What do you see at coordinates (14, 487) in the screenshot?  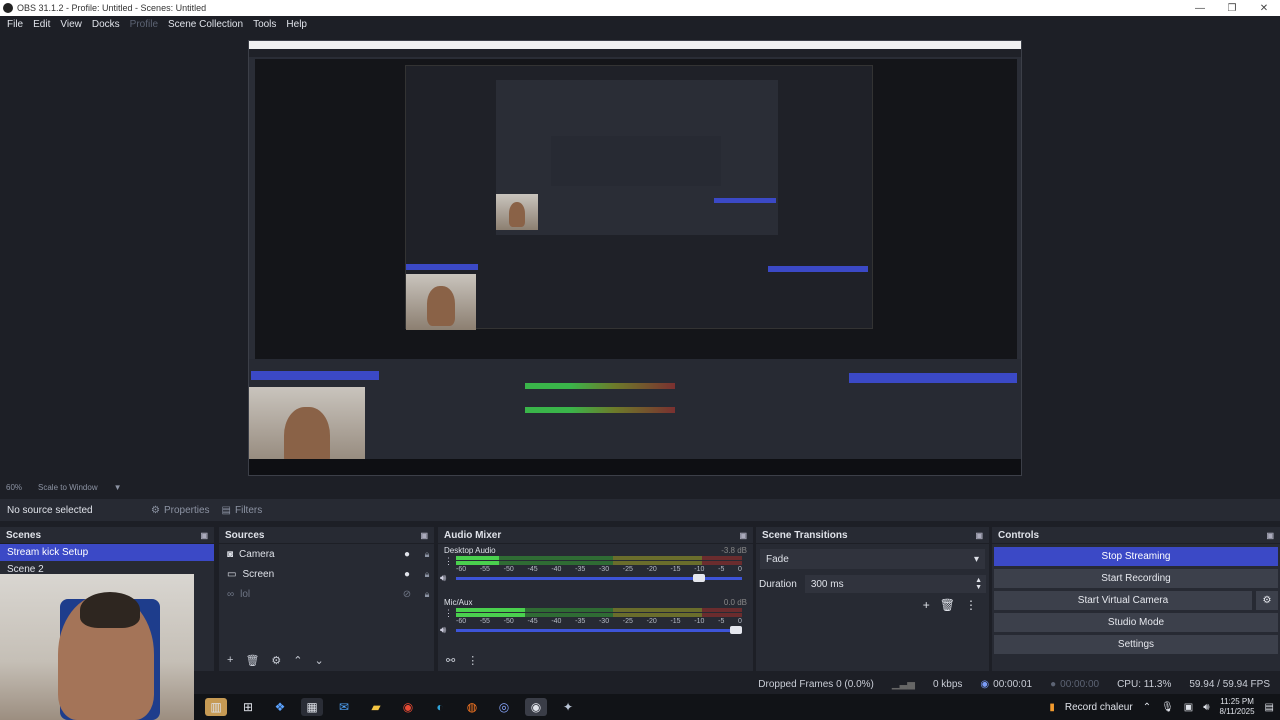 I see `zoom-percent: 60%` at bounding box center [14, 487].